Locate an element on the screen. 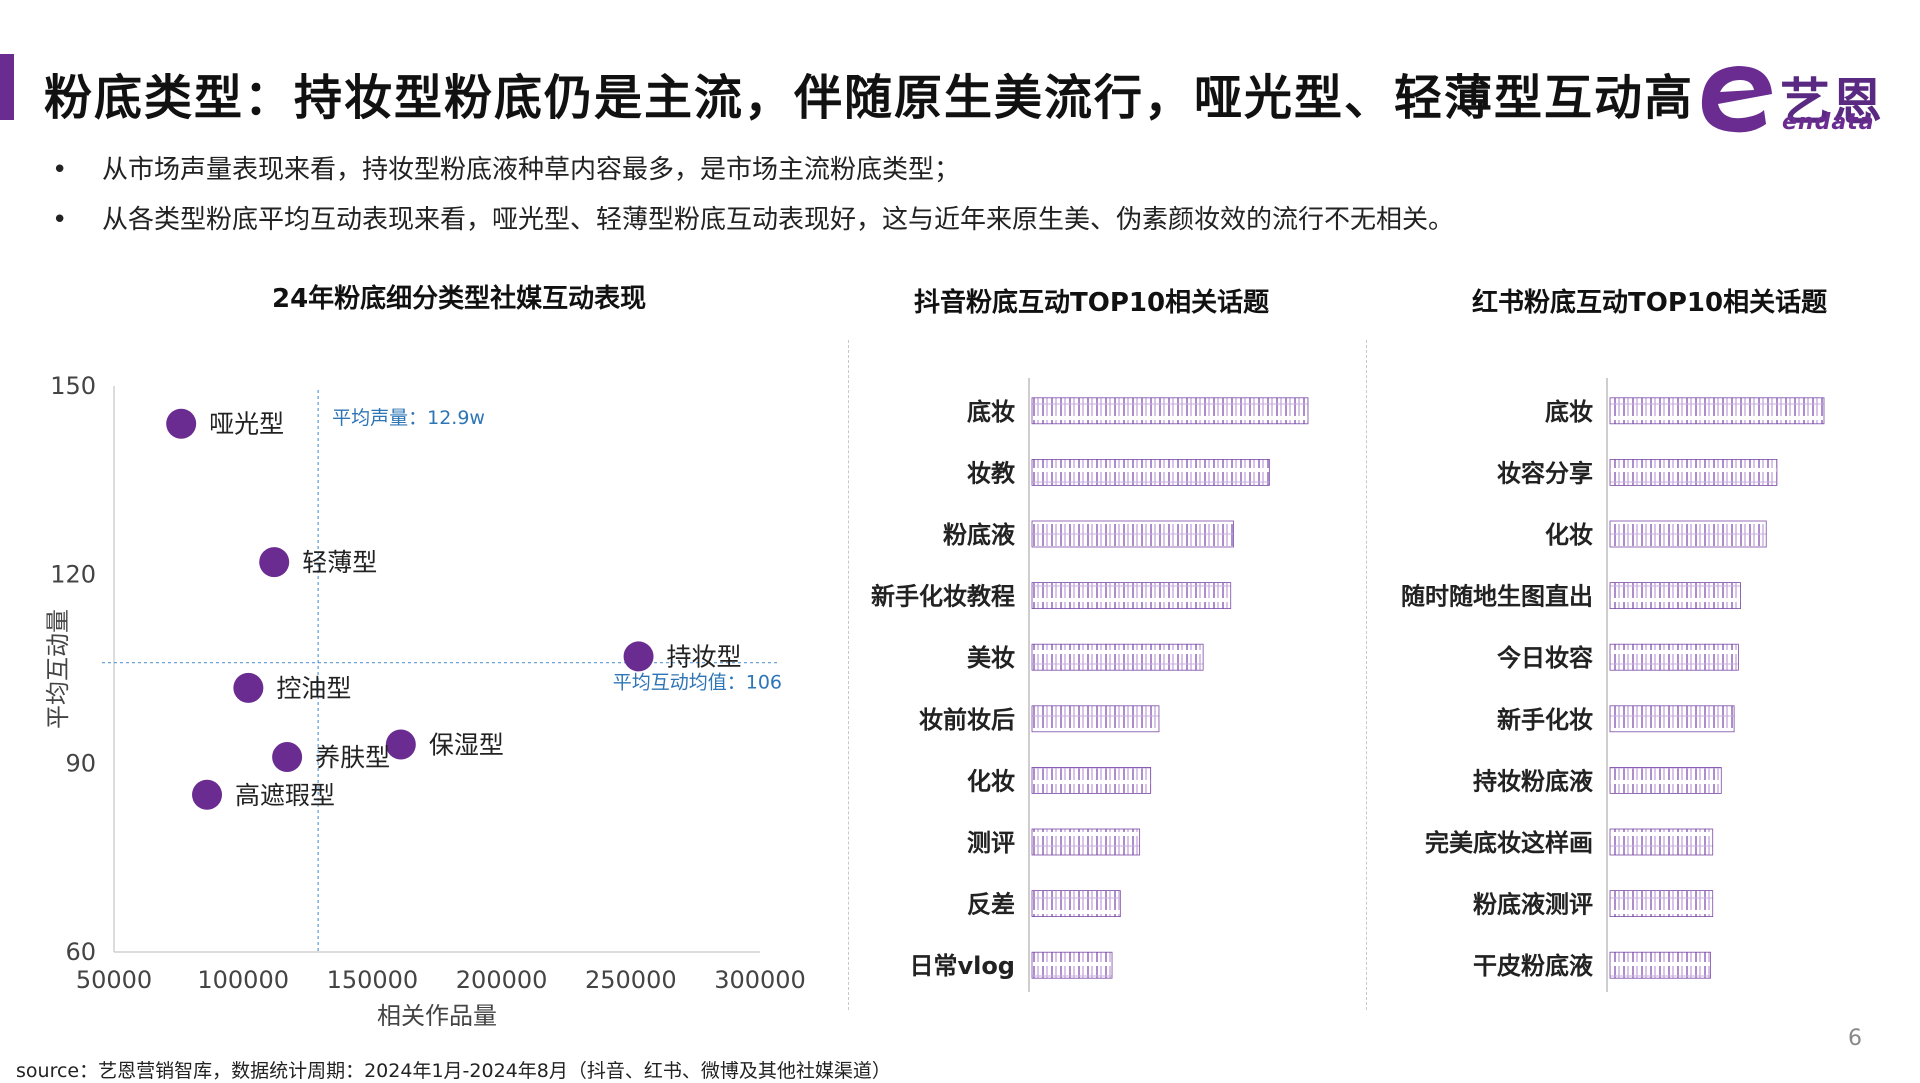 The width and height of the screenshot is (1920, 1083). bar-category-label: 随时随地生图直出 is located at coordinates (1497, 597).